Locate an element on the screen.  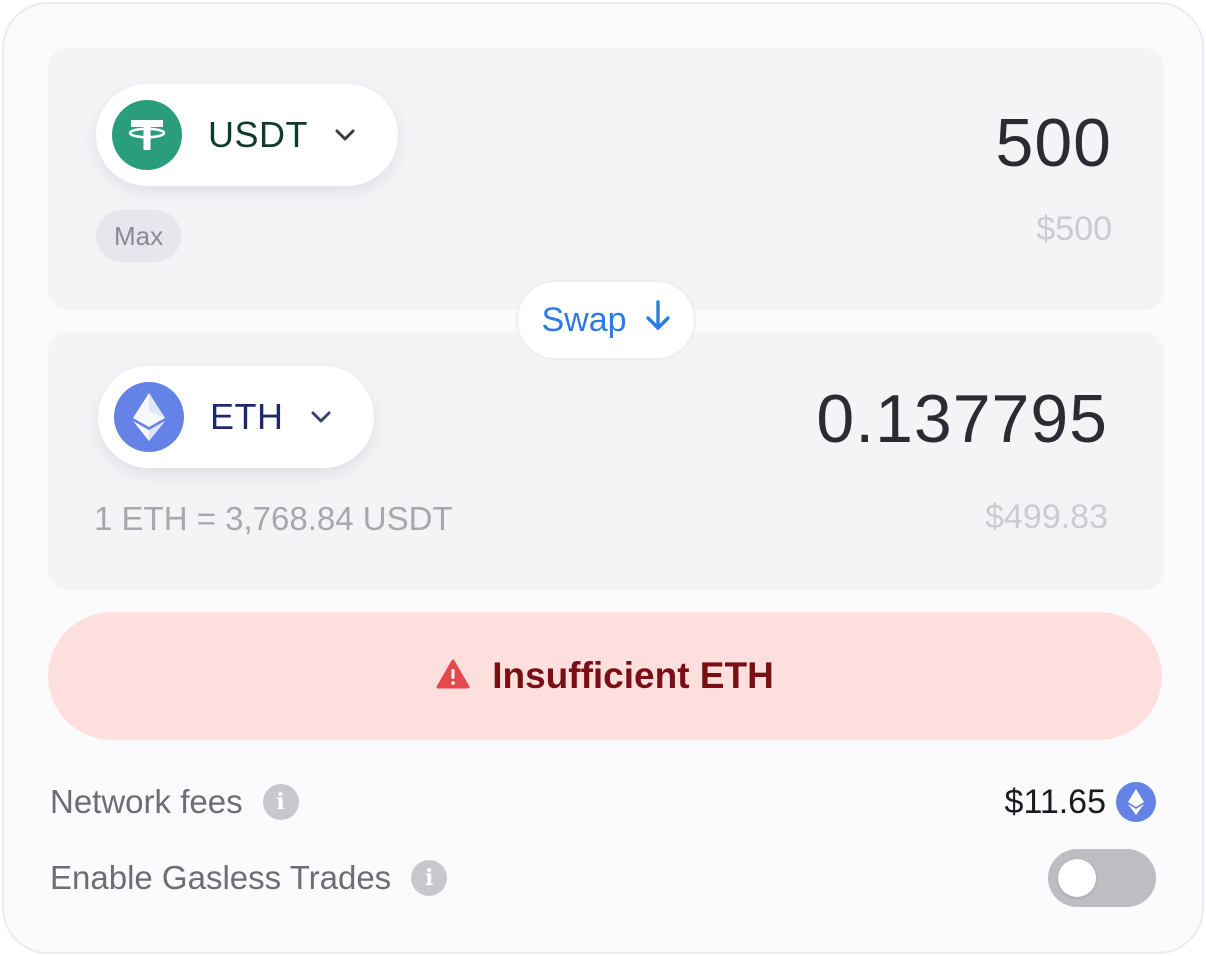
buy-token-symbol: ETH is located at coordinates (247, 416).